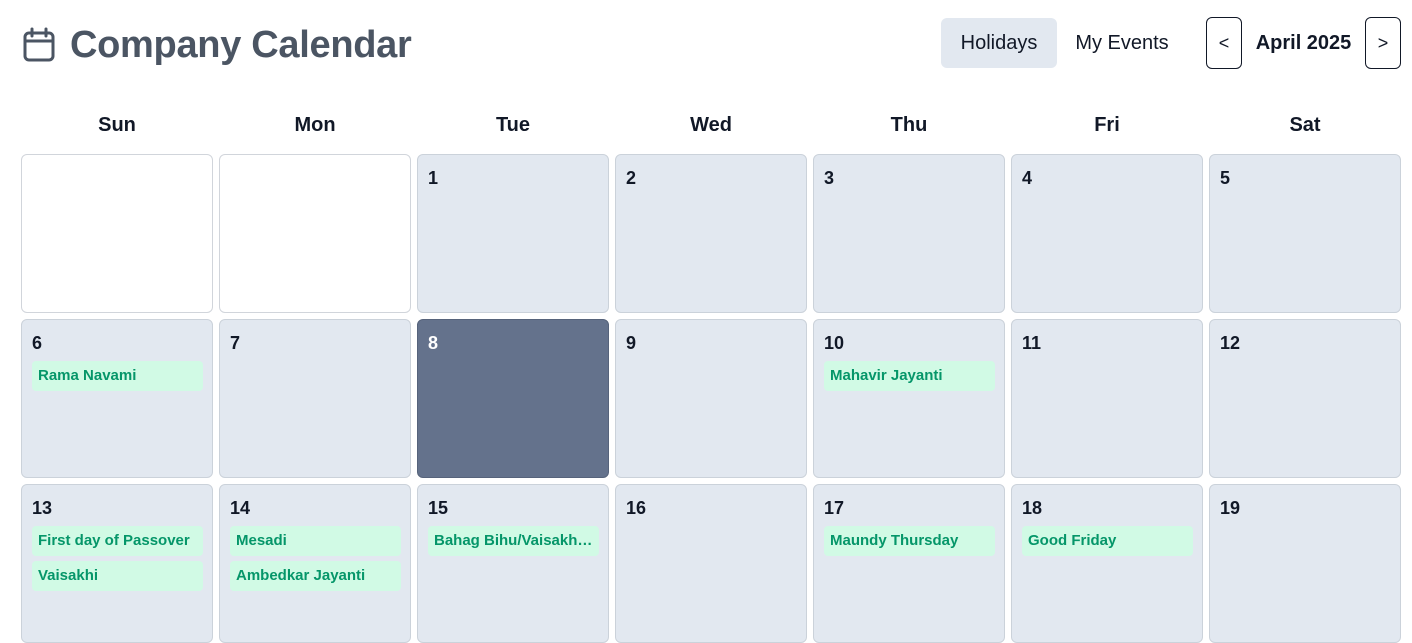 This screenshot has width=1412, height=643. I want to click on day-cell: 9, so click(711, 398).